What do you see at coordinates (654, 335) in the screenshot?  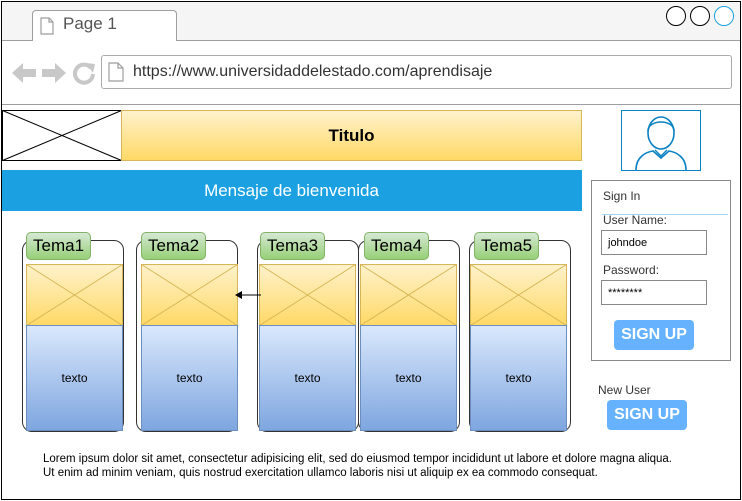 I see `signin-submit-button: SIGN UP` at bounding box center [654, 335].